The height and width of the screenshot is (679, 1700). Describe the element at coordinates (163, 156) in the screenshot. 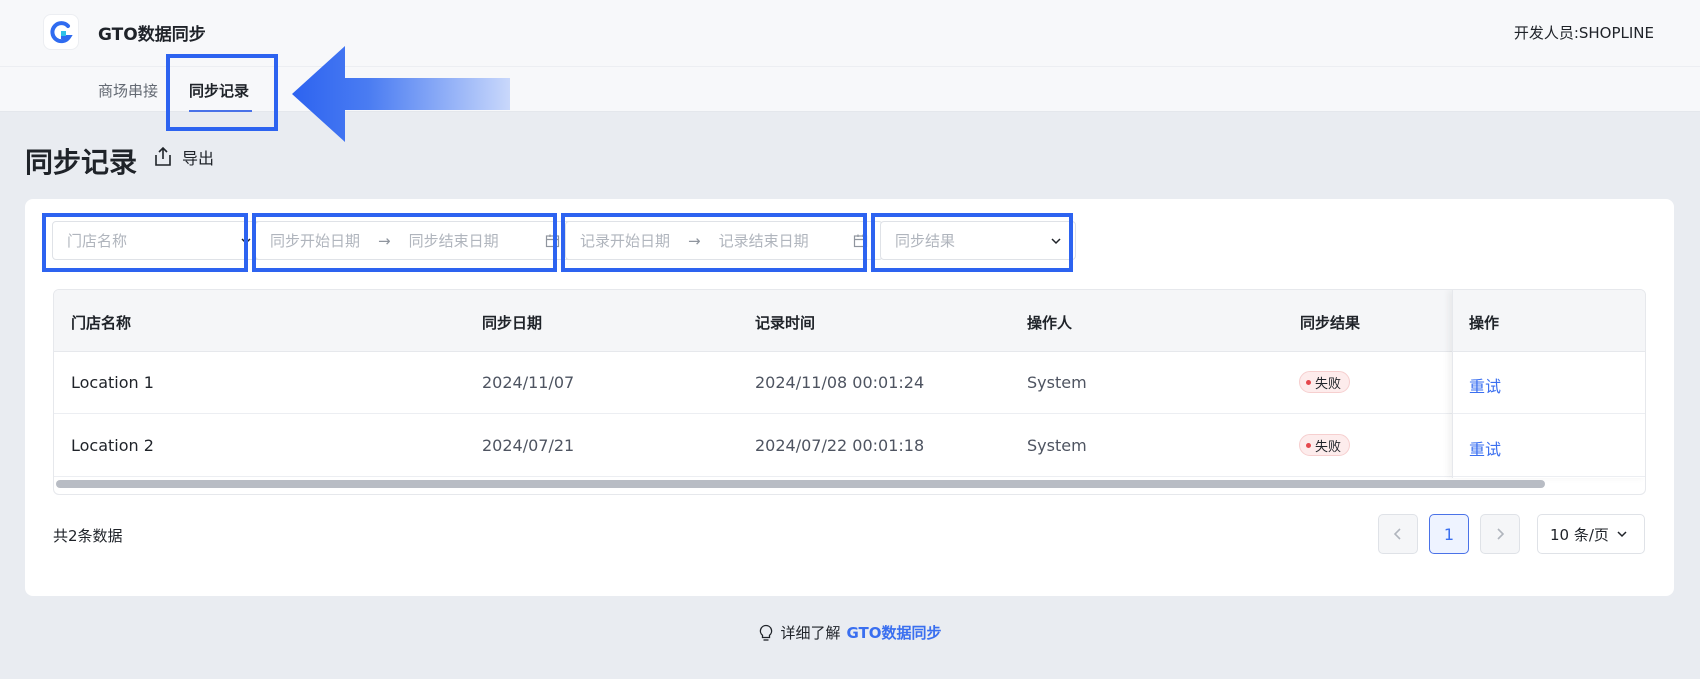

I see `export-icon` at that location.